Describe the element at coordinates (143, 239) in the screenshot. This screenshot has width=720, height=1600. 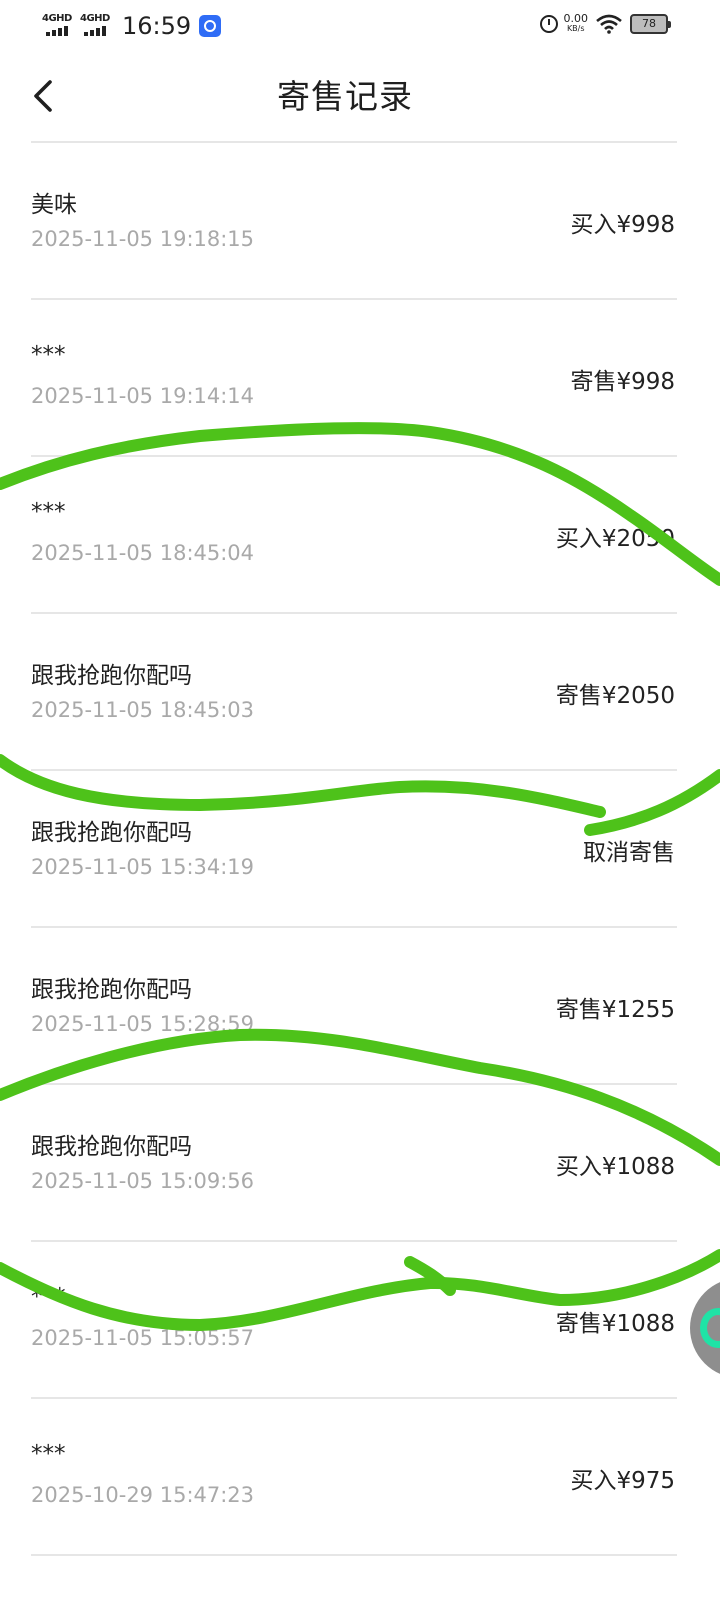
I see `record-time: 2025-11-05 19:18:15` at that location.